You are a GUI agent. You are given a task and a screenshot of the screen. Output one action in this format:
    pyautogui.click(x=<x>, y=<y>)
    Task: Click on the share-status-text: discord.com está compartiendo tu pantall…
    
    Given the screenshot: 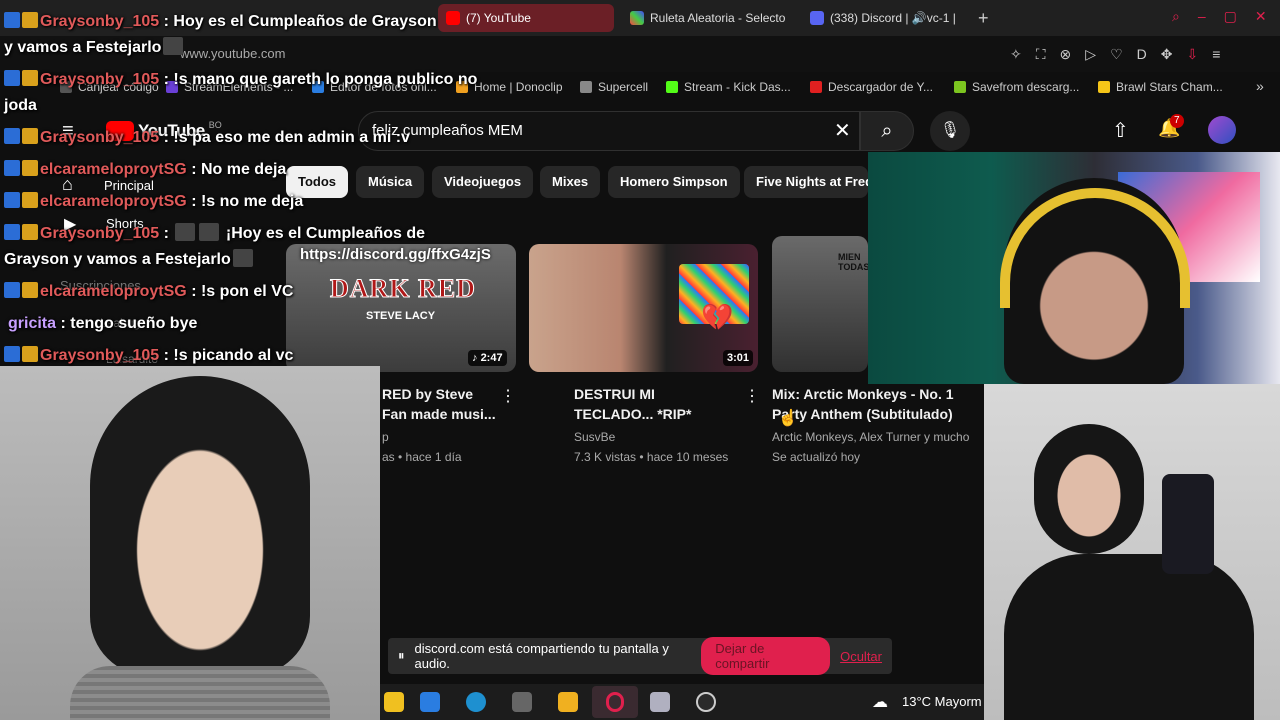 What is the action you would take?
    pyautogui.click(x=541, y=656)
    